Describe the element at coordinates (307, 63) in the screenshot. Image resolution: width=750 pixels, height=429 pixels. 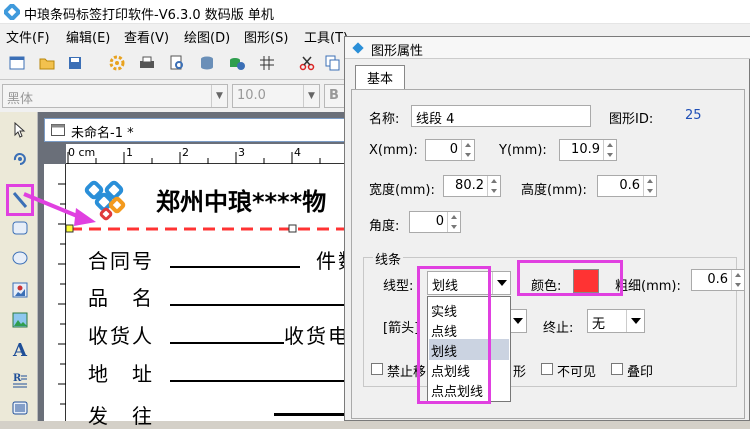
I see `cut-scissors-icon` at that location.